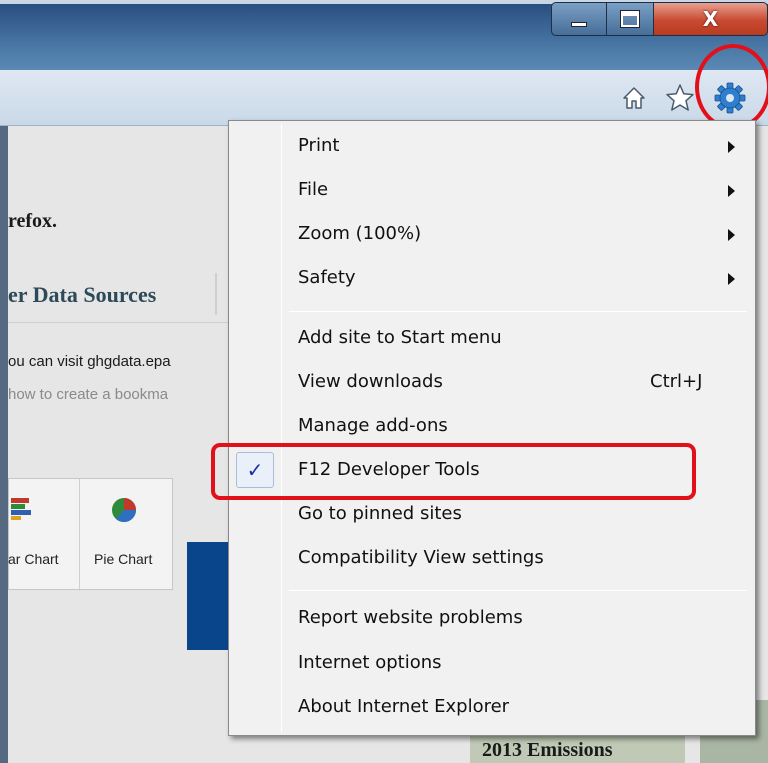 The image size is (768, 763). I want to click on menu-item-label: Add site to Start menu, so click(400, 337).